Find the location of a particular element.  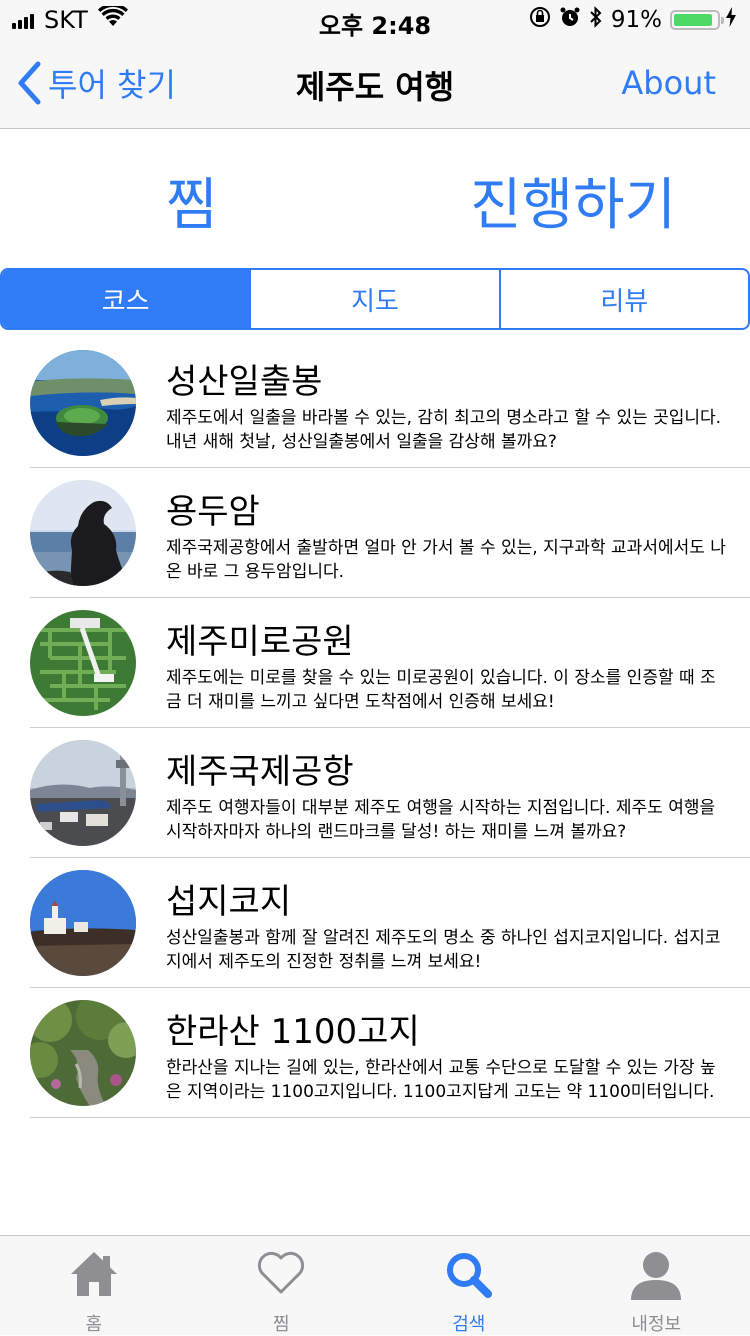

tab-saved: 찜 is located at coordinates (282, 1285).